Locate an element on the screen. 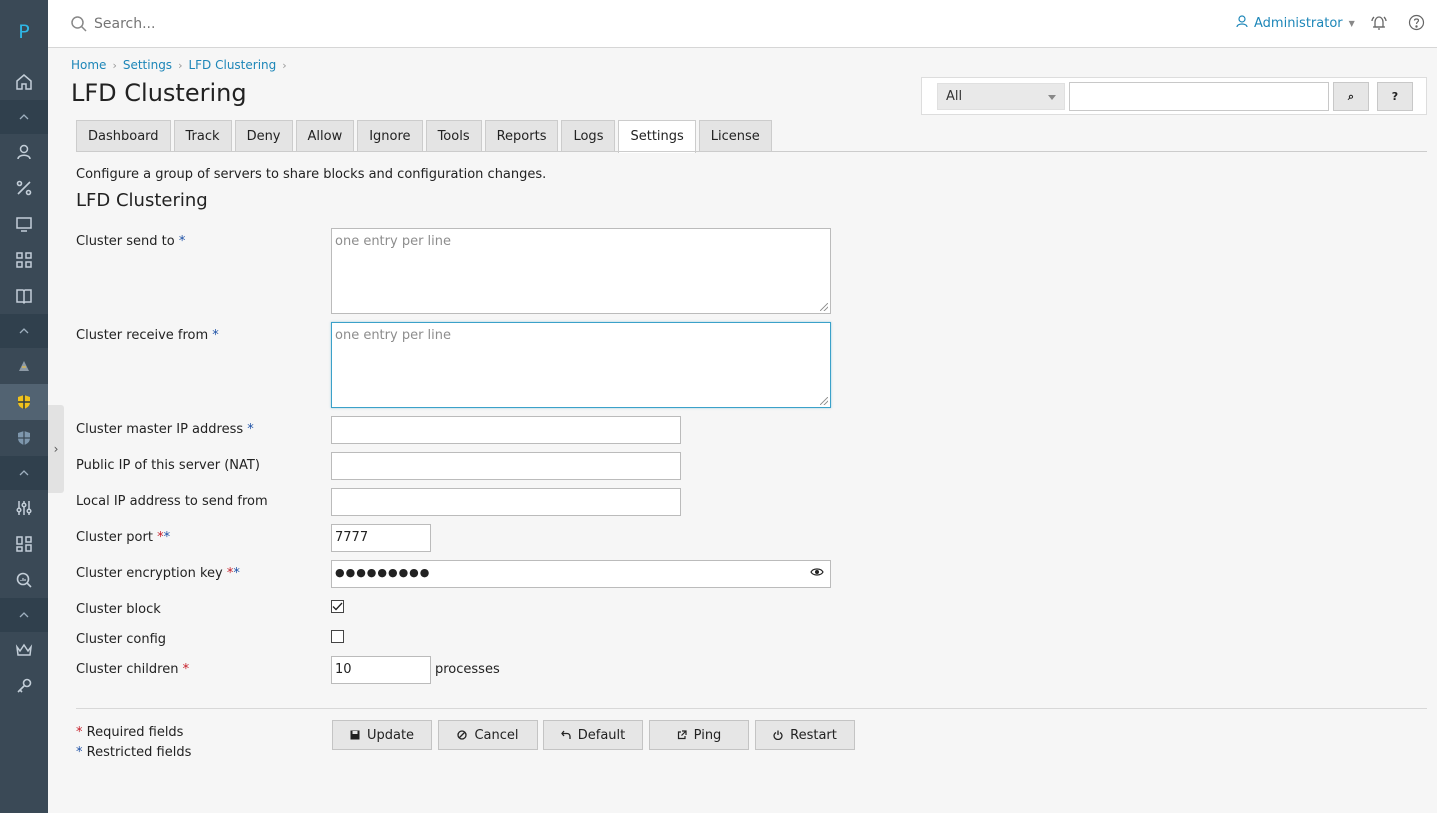 The image size is (1437, 813). label-cluster-config: Cluster config is located at coordinates (121, 639).